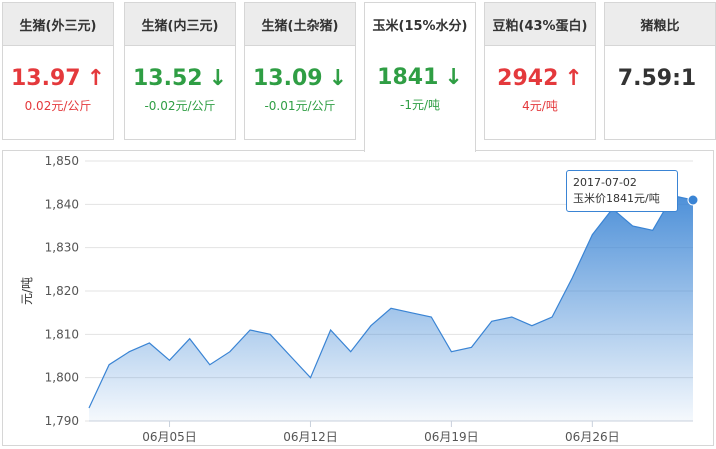  I want to click on price-card: 生猪(内三元) 13.52↓ -0.02元/公斤, so click(180, 71).